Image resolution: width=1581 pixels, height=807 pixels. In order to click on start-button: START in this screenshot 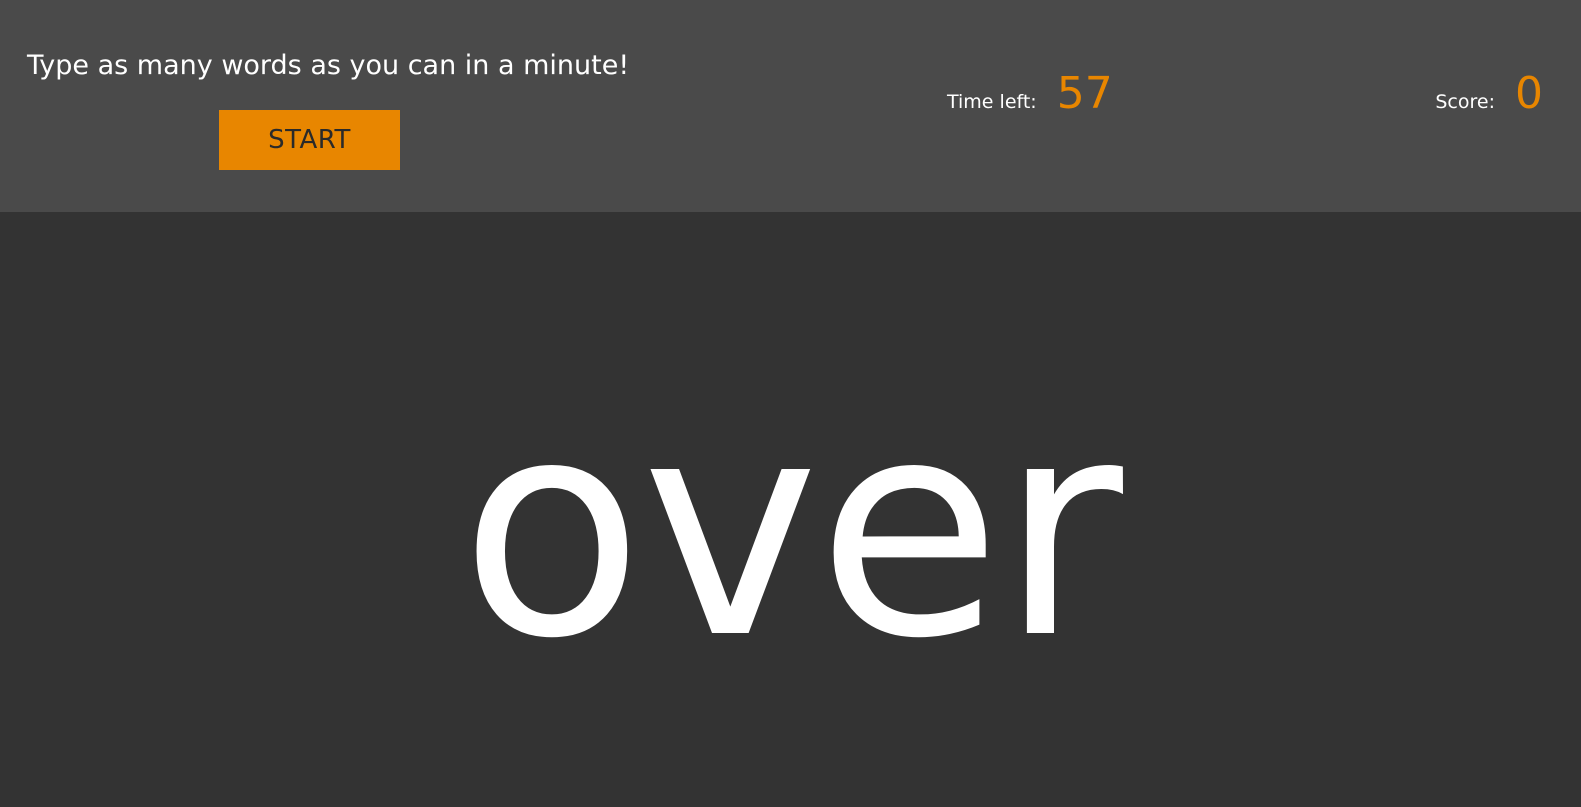, I will do `click(309, 140)`.